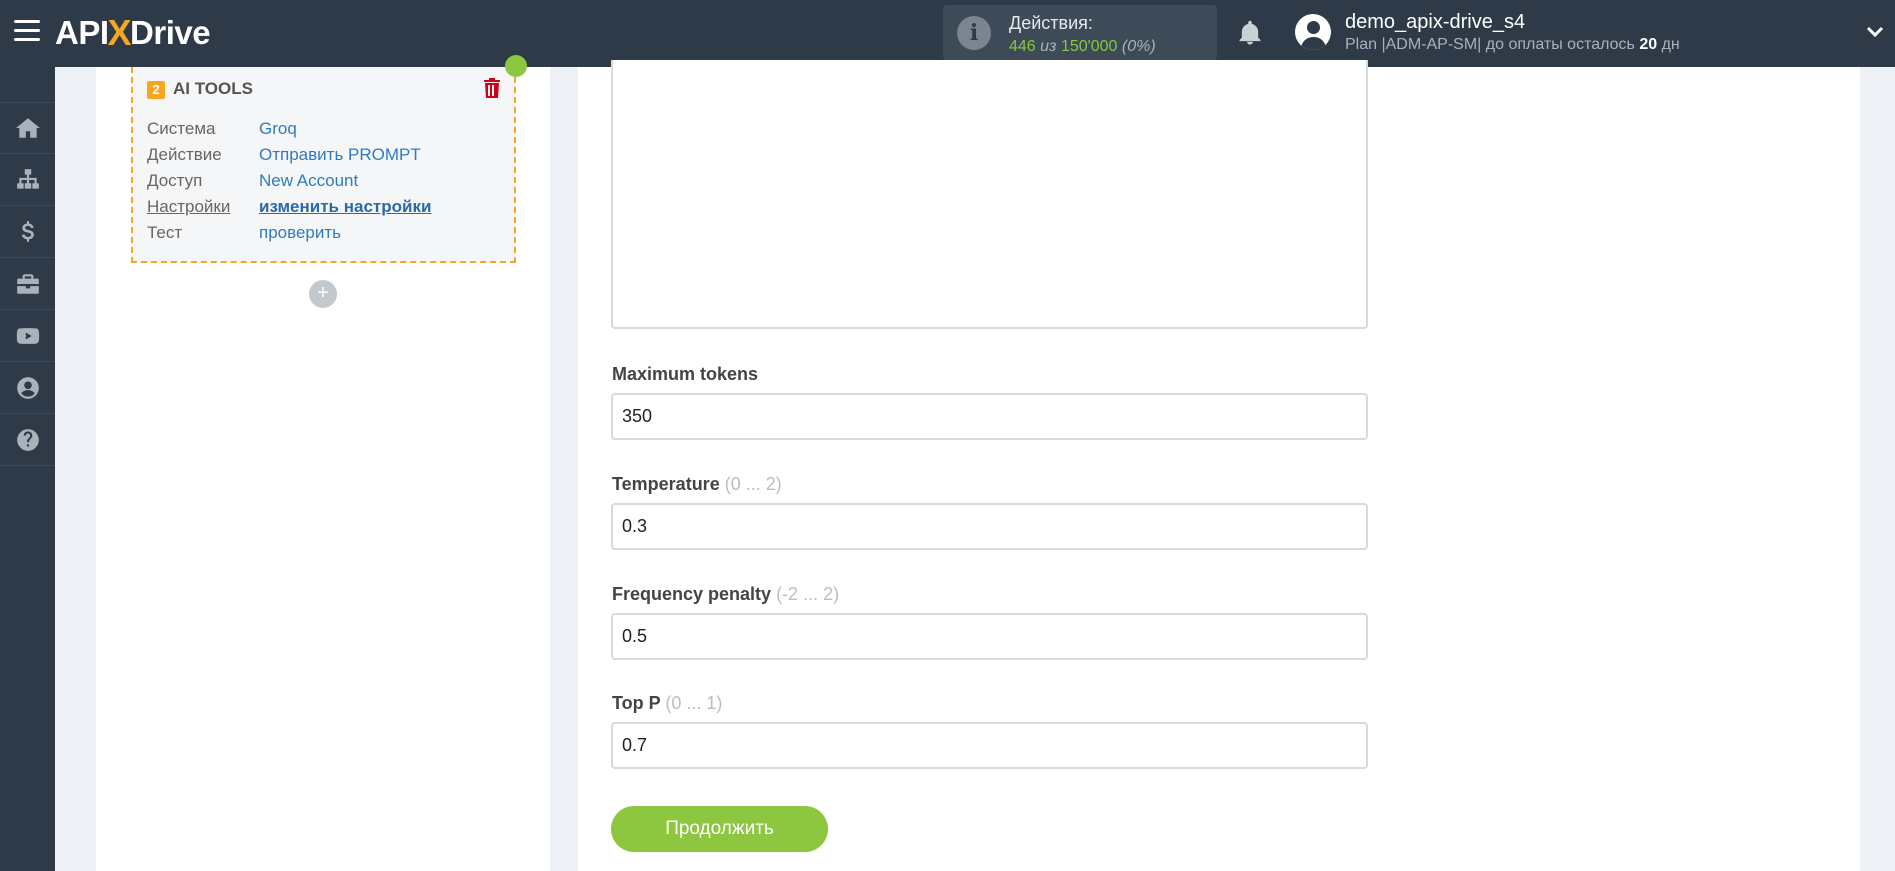  I want to click on sitemap-icon, so click(27, 178).